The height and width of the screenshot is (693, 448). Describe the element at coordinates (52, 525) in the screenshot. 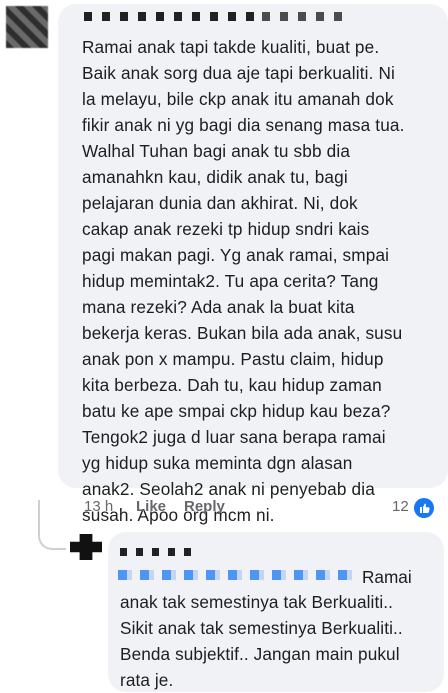

I see `reply-thread-line` at that location.